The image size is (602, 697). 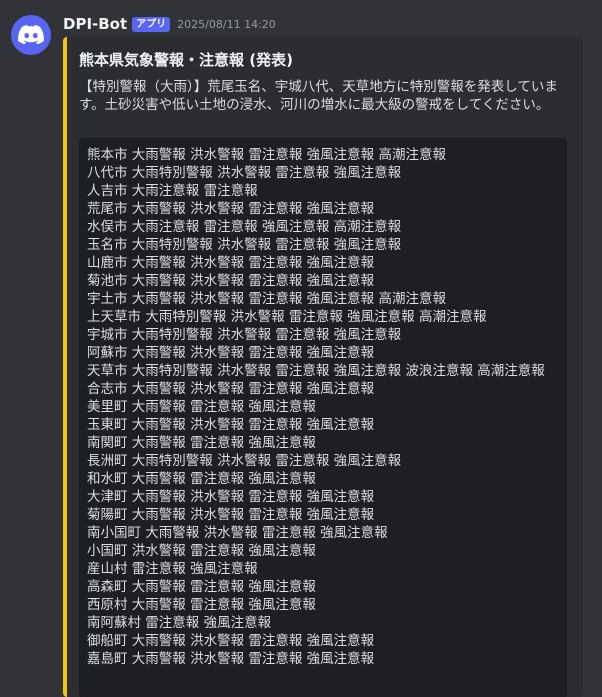 What do you see at coordinates (172, 569) in the screenshot?
I see `area-warning-line: 産山村 雷注意報 強風注意報` at bounding box center [172, 569].